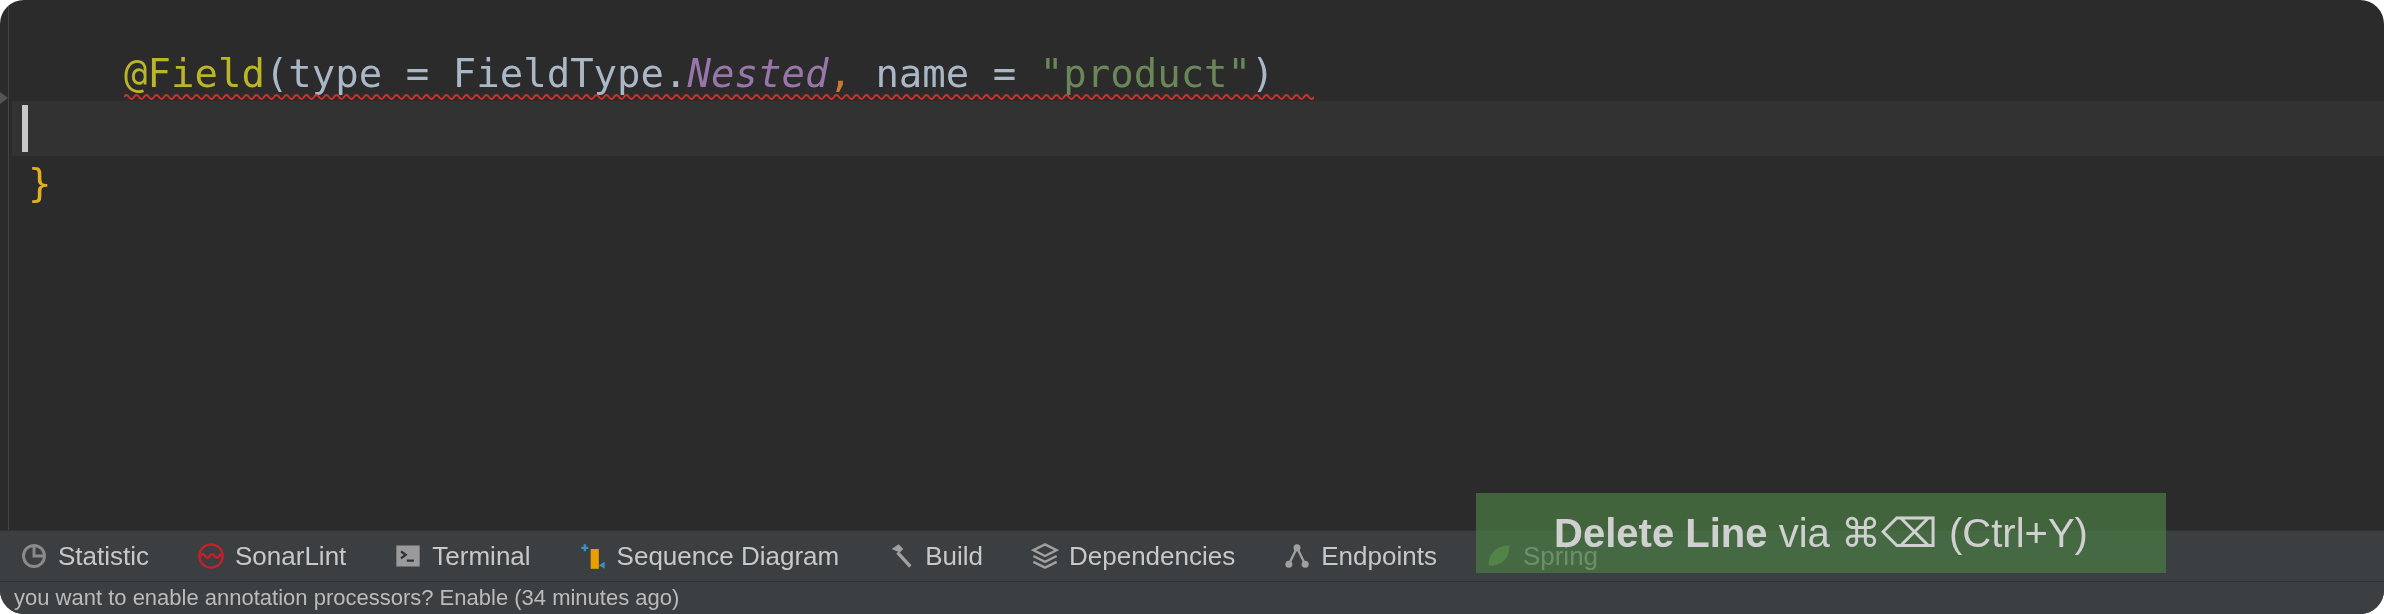 The height and width of the screenshot is (614, 2384). Describe the element at coordinates (34, 556) in the screenshot. I see `pie-chart-icon` at that location.